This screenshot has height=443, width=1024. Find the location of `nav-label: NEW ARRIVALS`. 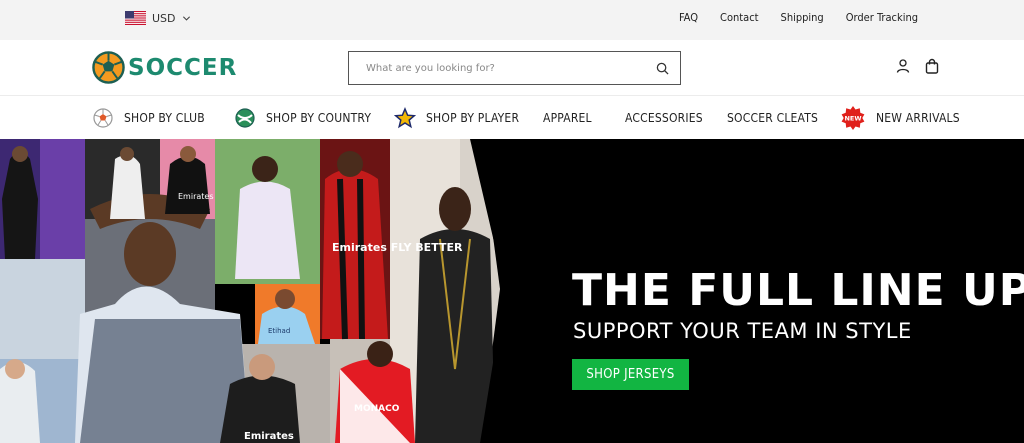

nav-label: NEW ARRIVALS is located at coordinates (918, 118).